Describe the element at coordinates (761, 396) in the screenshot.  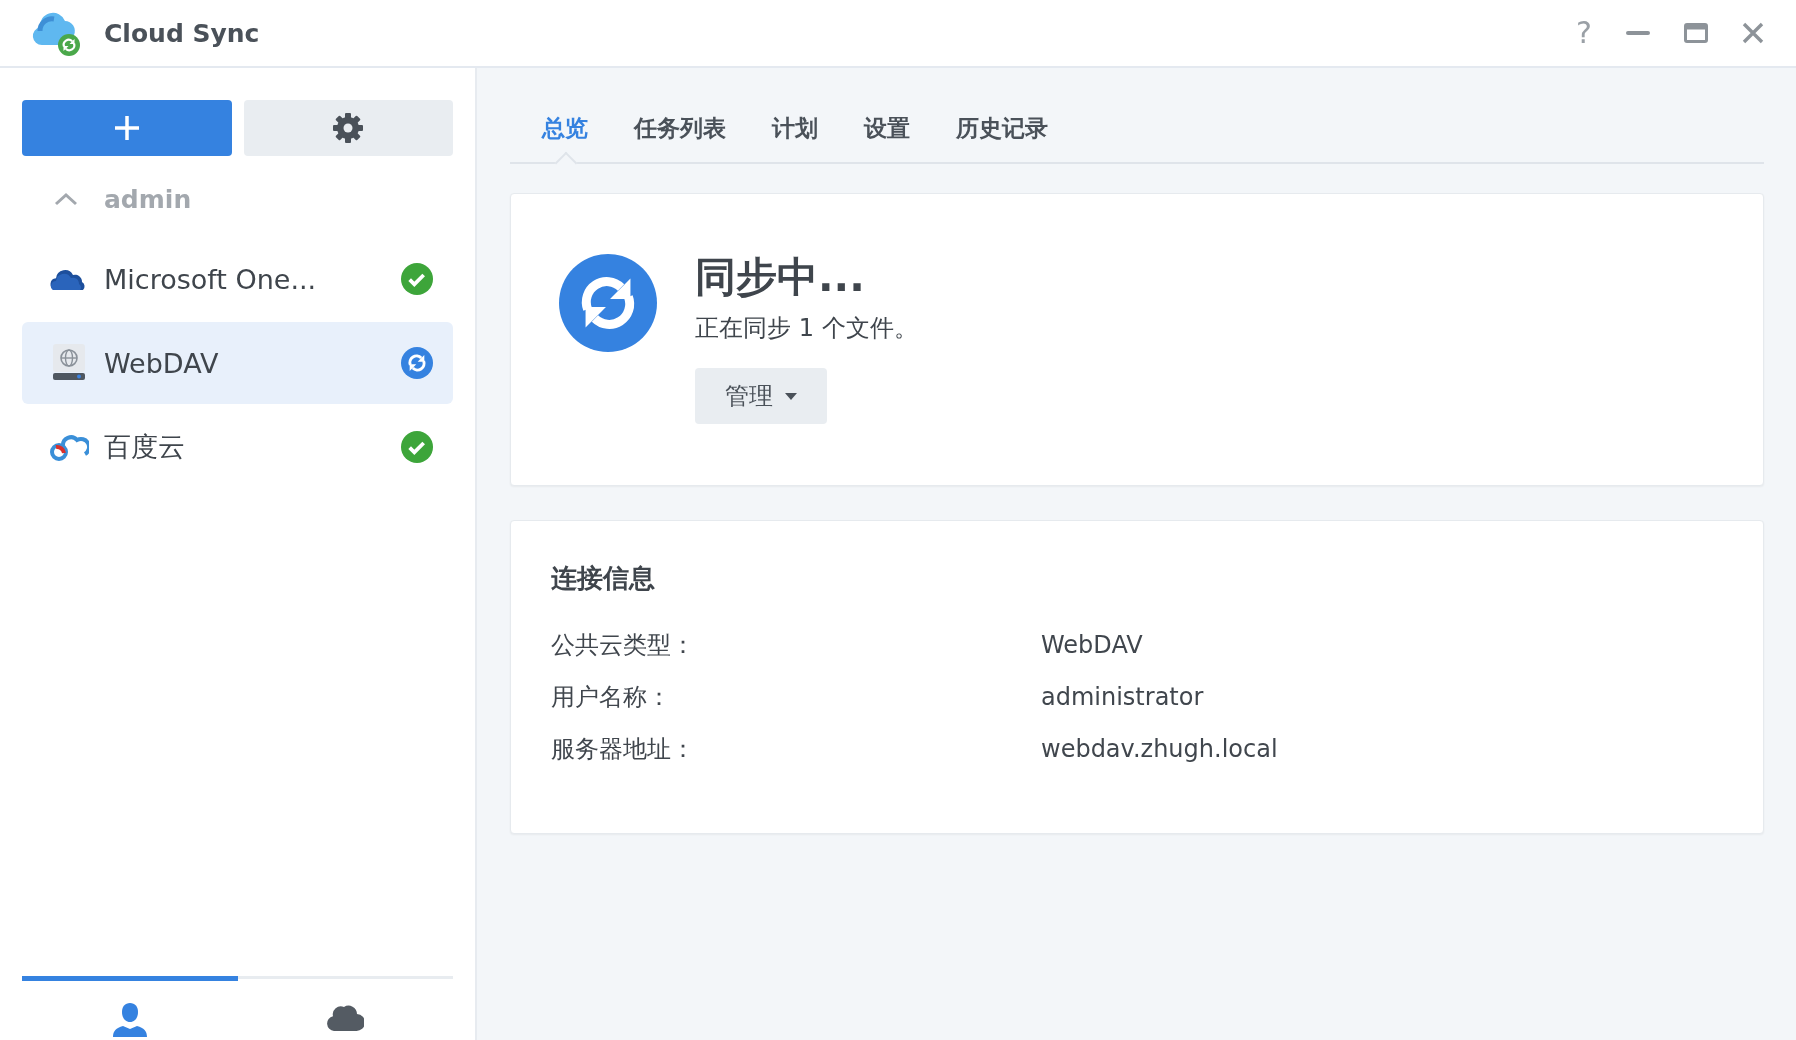
I see `manage-button: 管理` at that location.